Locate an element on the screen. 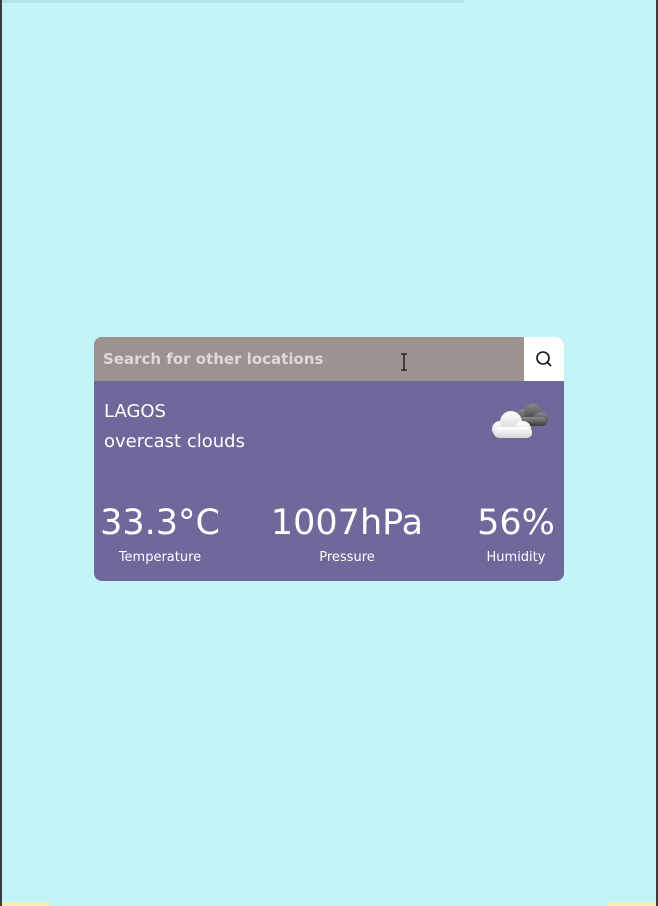 The height and width of the screenshot is (906, 658). humidity-value: 56% is located at coordinates (516, 523).